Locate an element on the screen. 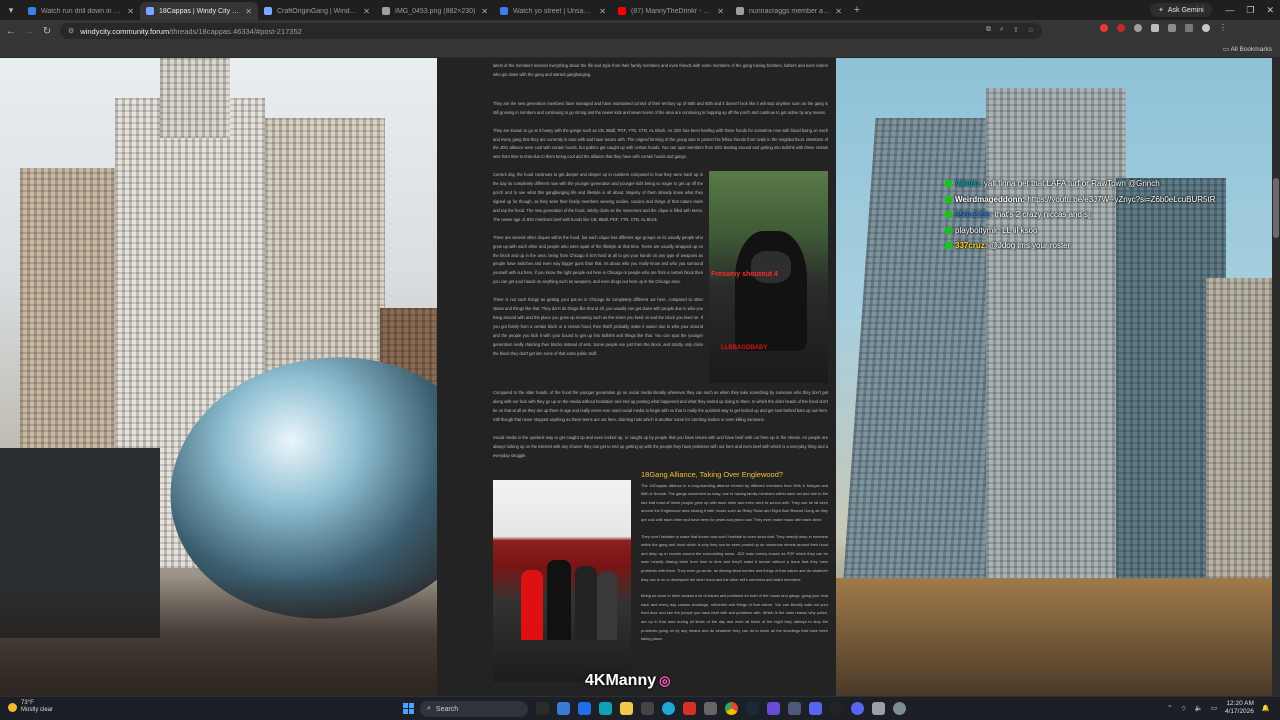  folder-icon is located at coordinates (626, 708).